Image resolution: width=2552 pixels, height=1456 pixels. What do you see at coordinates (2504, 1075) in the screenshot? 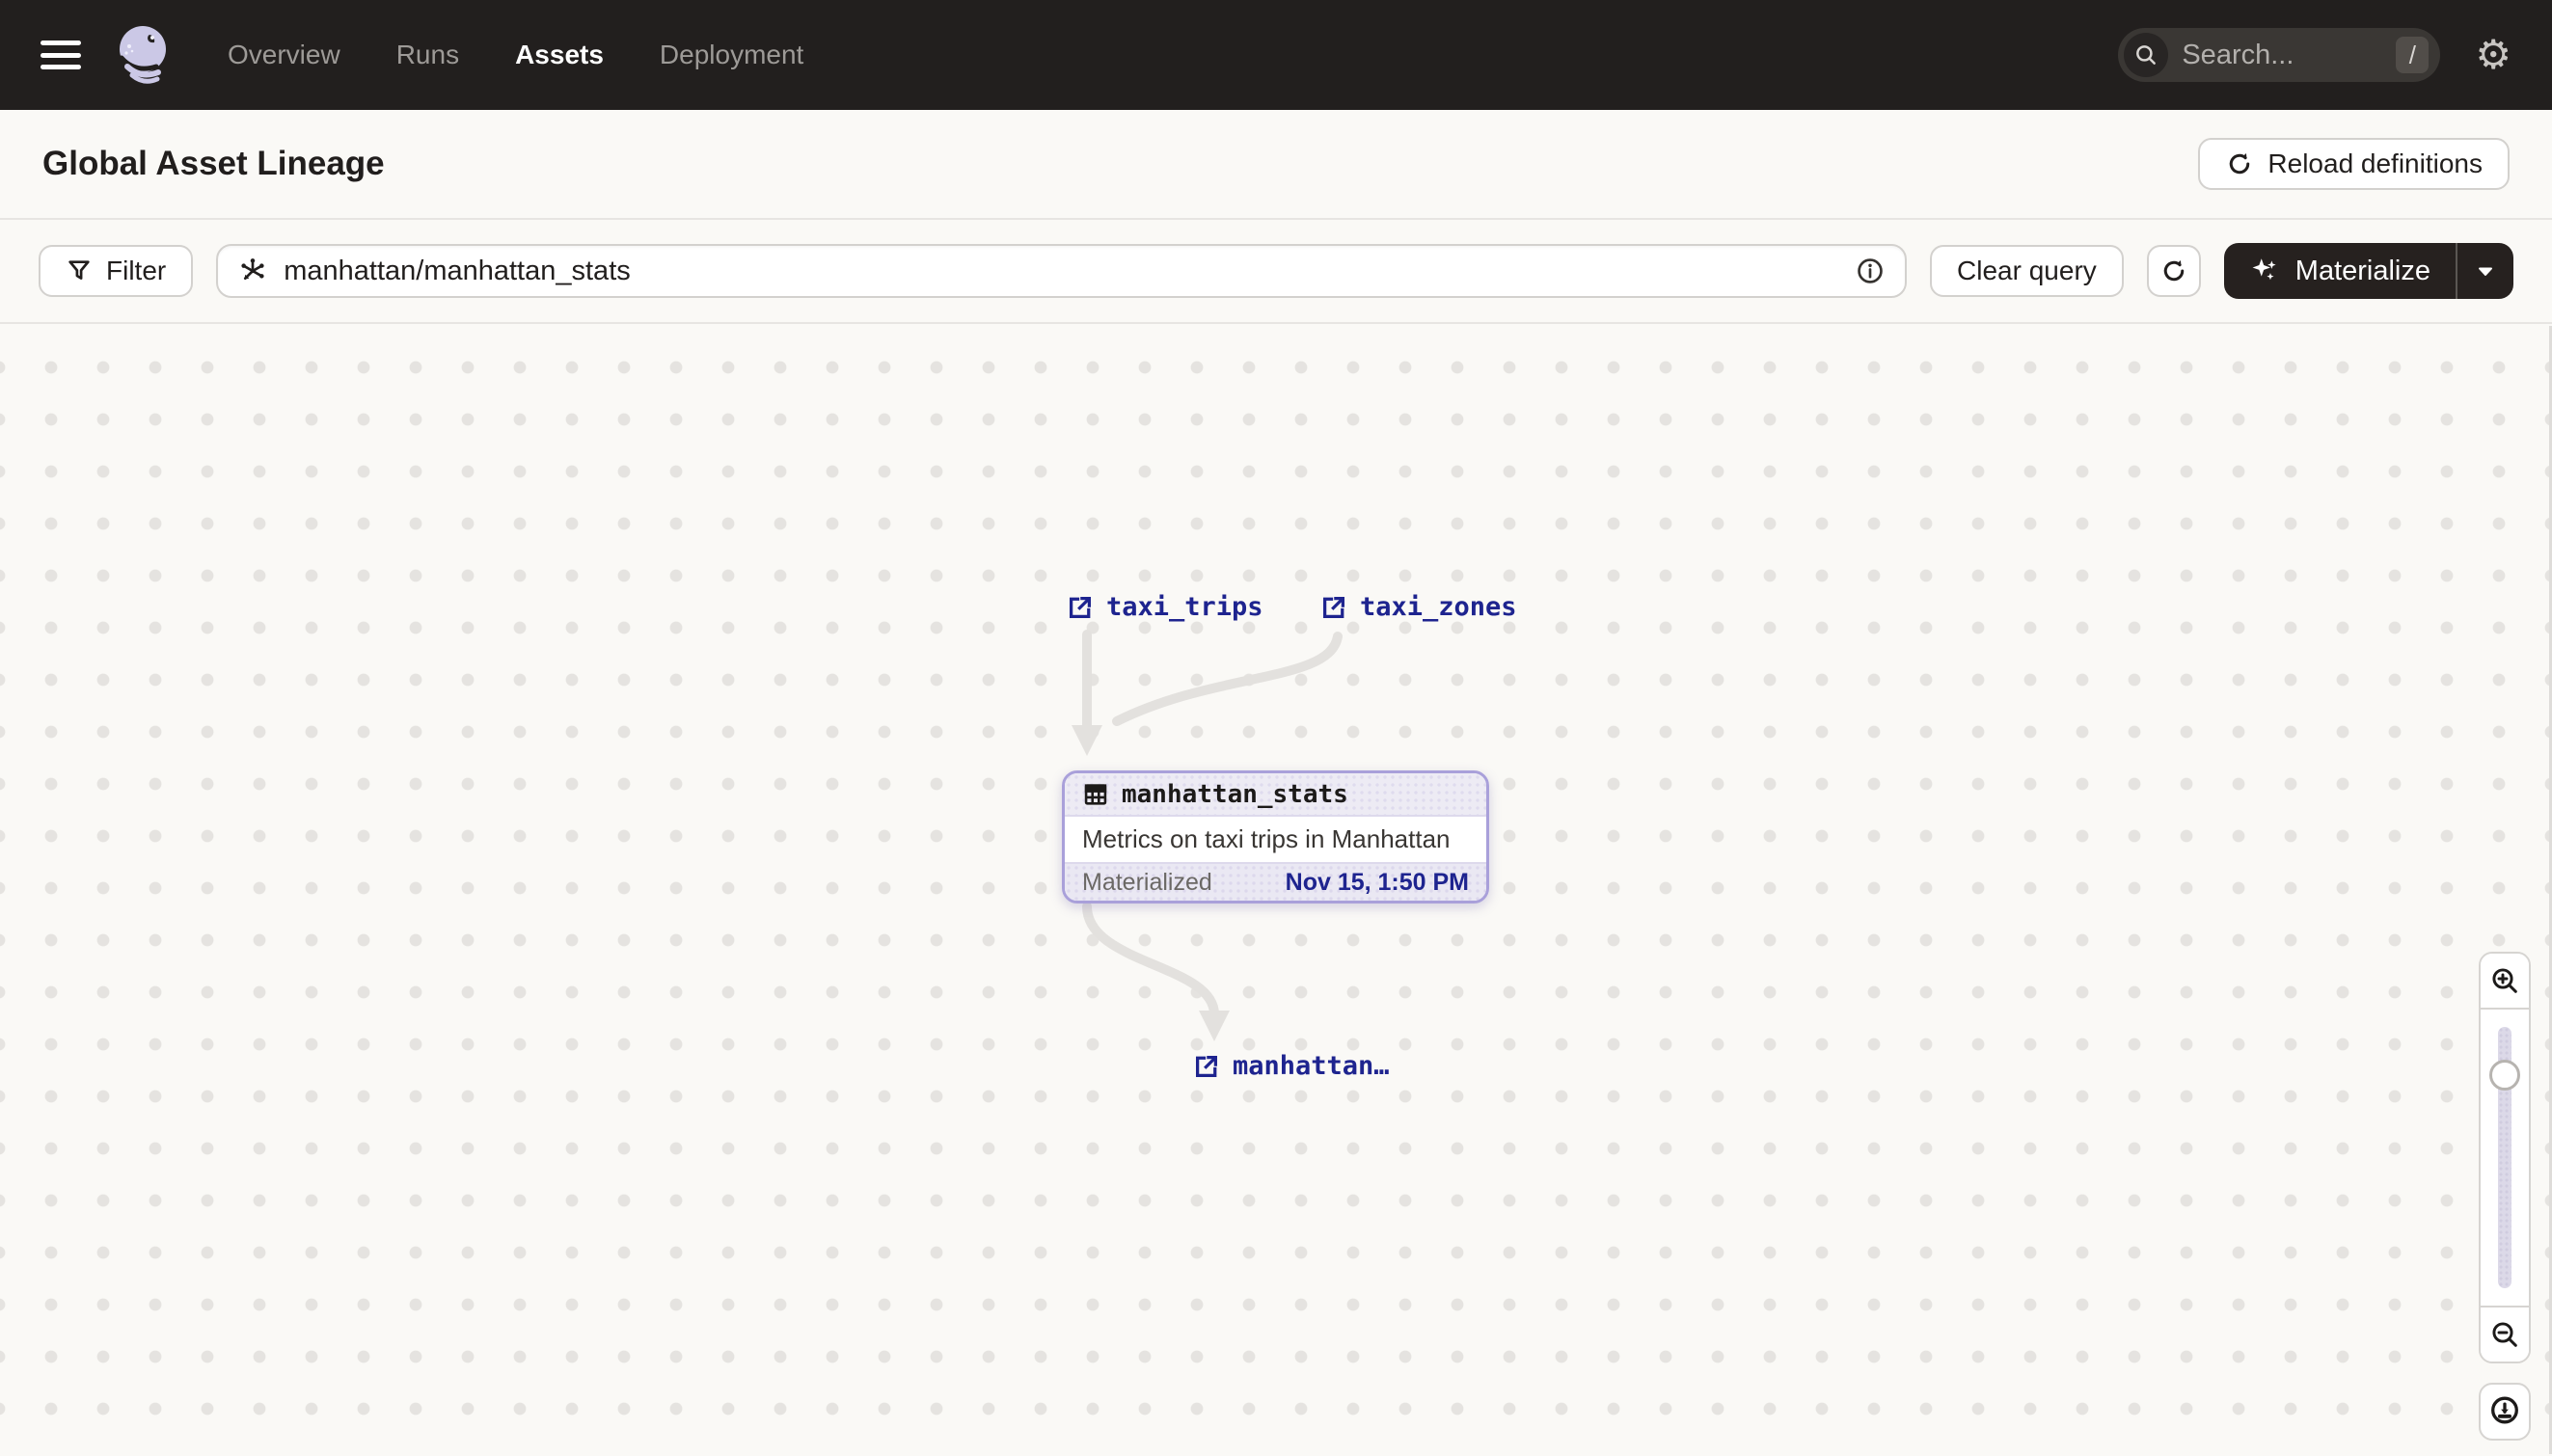
I see `zoom-slider-thumb` at bounding box center [2504, 1075].